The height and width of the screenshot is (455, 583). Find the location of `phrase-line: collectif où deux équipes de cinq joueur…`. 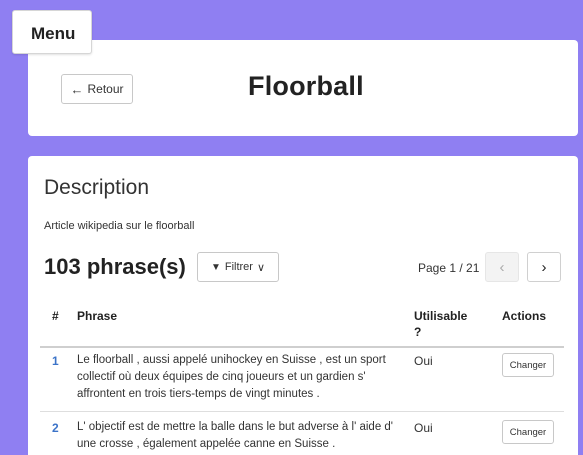

phrase-line: collectif où deux équipes de cinq joueur… is located at coordinates (221, 377).